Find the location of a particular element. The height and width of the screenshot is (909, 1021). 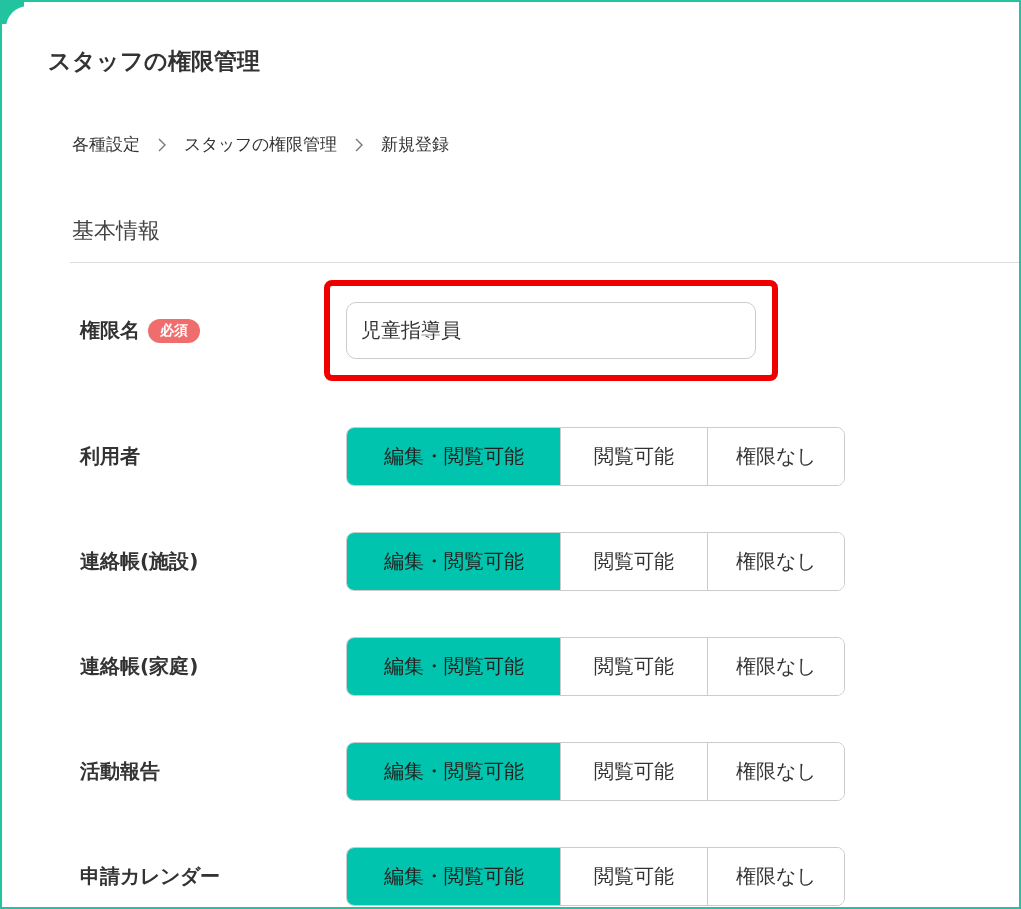

breadcrumb-link: 各種設定 is located at coordinates (106, 144).